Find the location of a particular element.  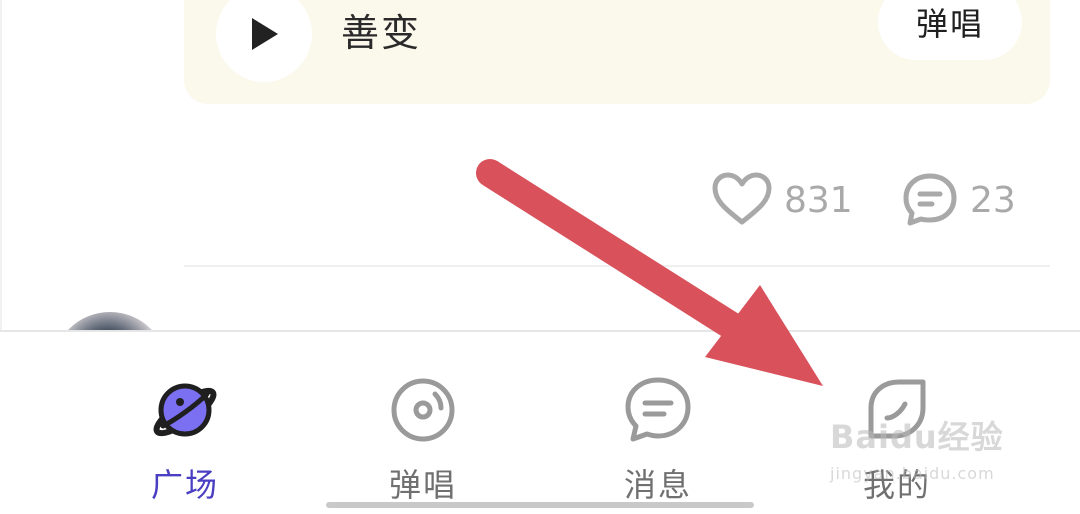

divider is located at coordinates (617, 266).